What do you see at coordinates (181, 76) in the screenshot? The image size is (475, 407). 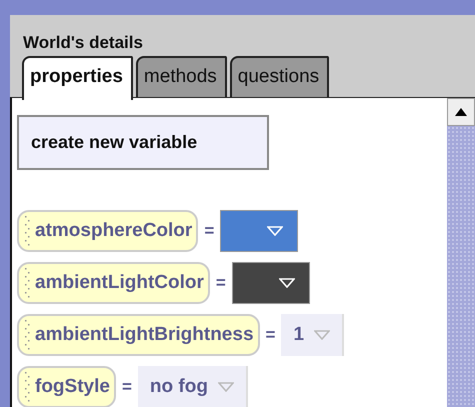 I see `tab: methods` at bounding box center [181, 76].